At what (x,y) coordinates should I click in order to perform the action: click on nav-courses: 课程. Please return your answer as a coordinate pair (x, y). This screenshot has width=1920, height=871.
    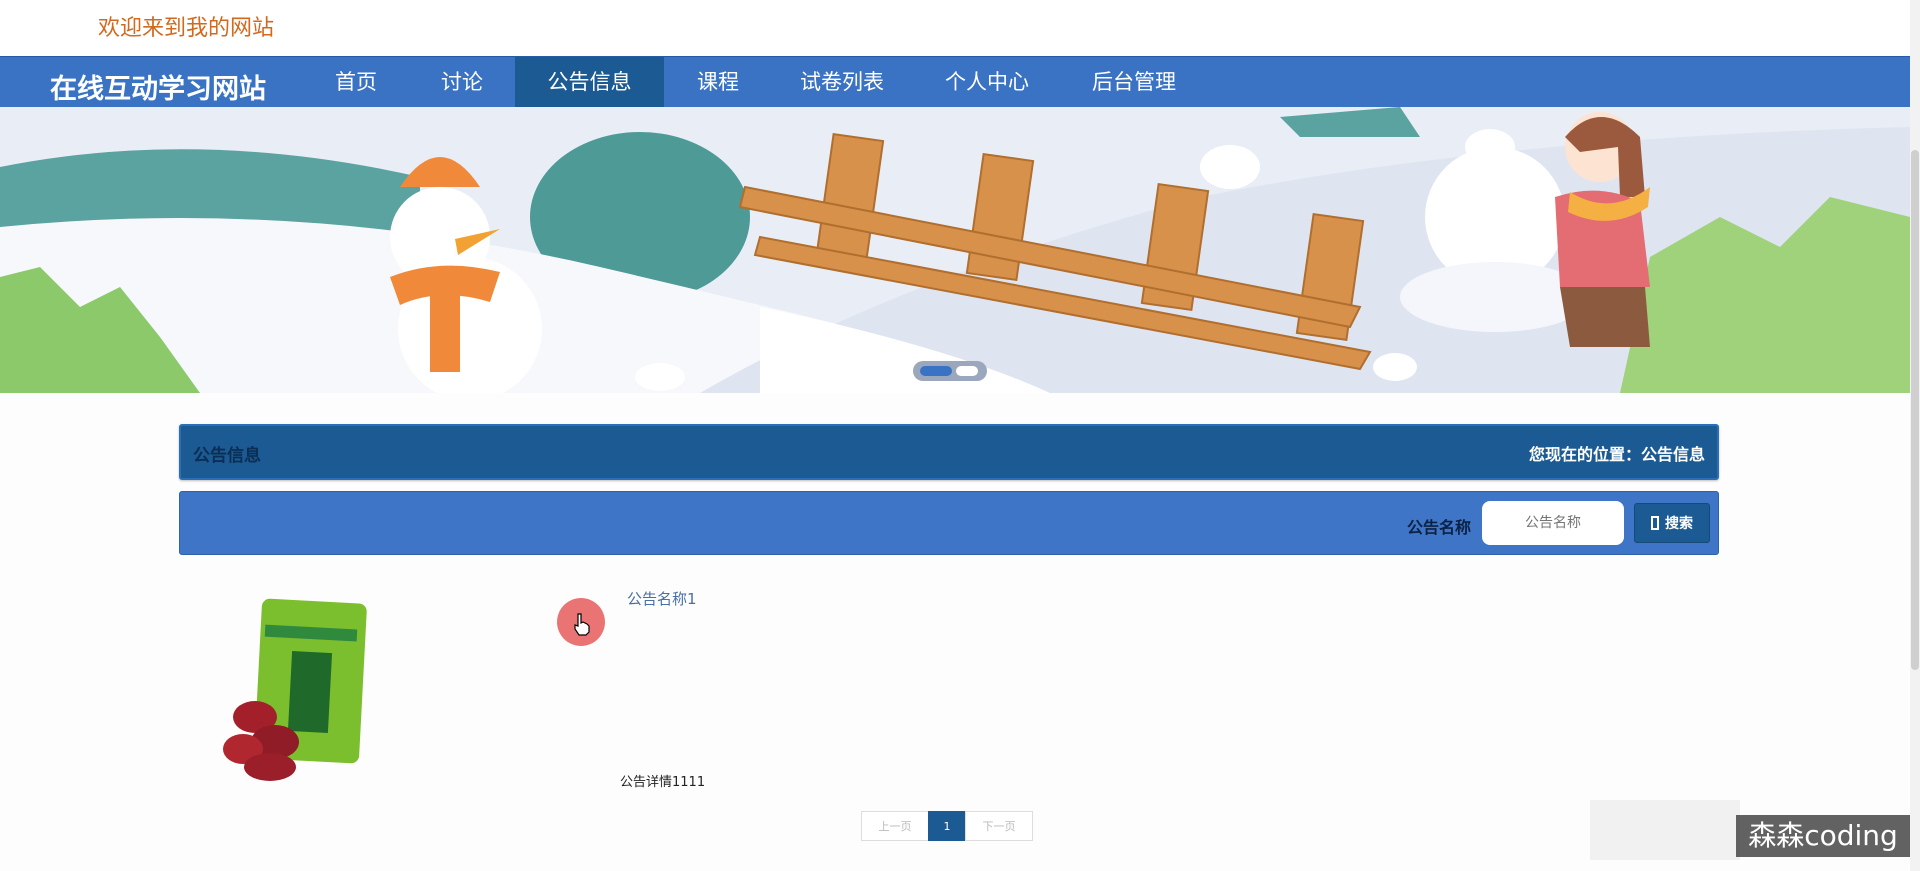
    Looking at the image, I should click on (718, 82).